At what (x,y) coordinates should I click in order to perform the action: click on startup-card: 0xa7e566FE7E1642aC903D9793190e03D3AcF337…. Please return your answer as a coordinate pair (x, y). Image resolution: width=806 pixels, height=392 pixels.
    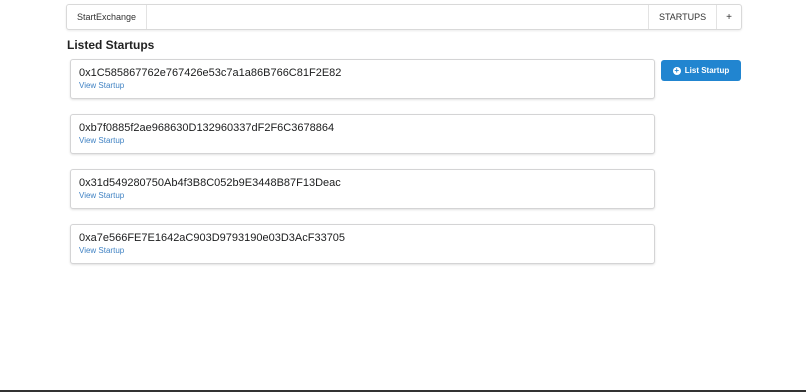
    Looking at the image, I should click on (362, 244).